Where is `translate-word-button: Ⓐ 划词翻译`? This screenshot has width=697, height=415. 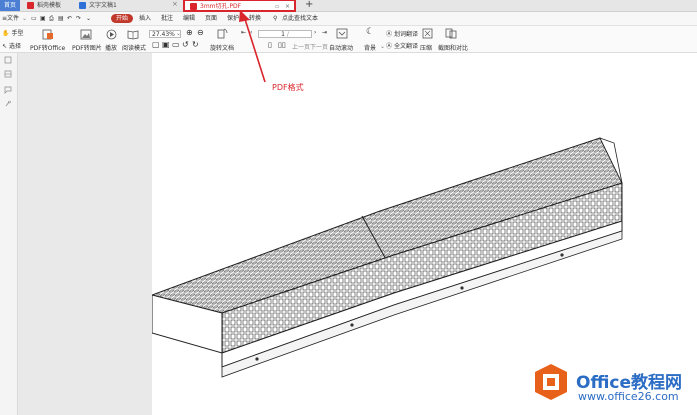
translate-word-button: Ⓐ 划词翻译 is located at coordinates (402, 33).